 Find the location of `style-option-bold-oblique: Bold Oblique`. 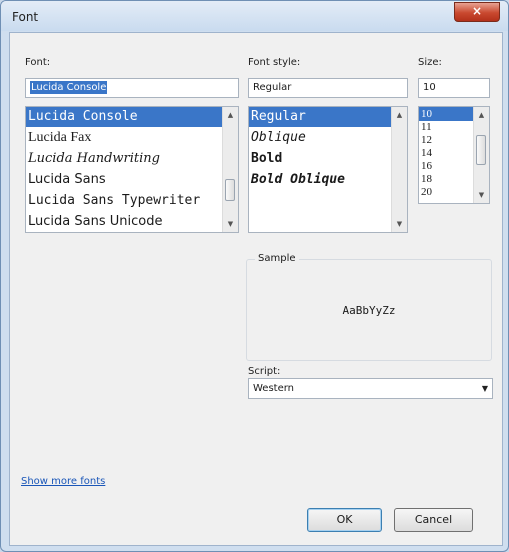

style-option-bold-oblique: Bold Oblique is located at coordinates (328, 179).